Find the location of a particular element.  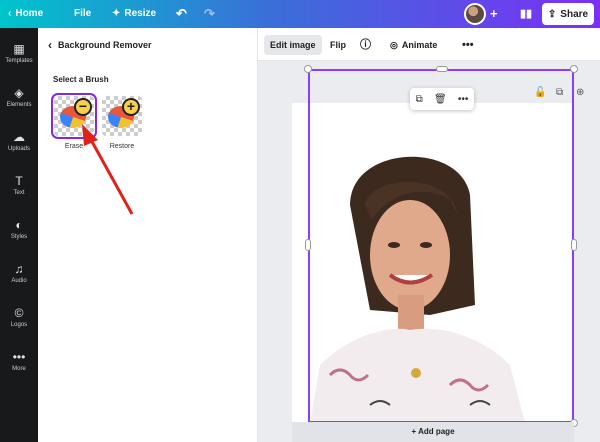

resize-label: Resize is located at coordinates (140, 13).